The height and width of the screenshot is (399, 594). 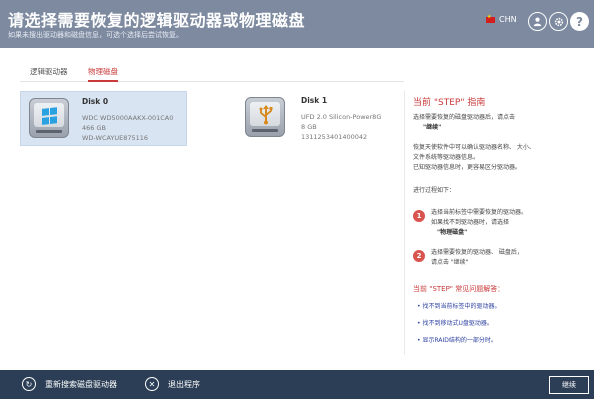 What do you see at coordinates (128, 118) in the screenshot?
I see `disk-model: WDC WD5000AAKX-001CA0` at bounding box center [128, 118].